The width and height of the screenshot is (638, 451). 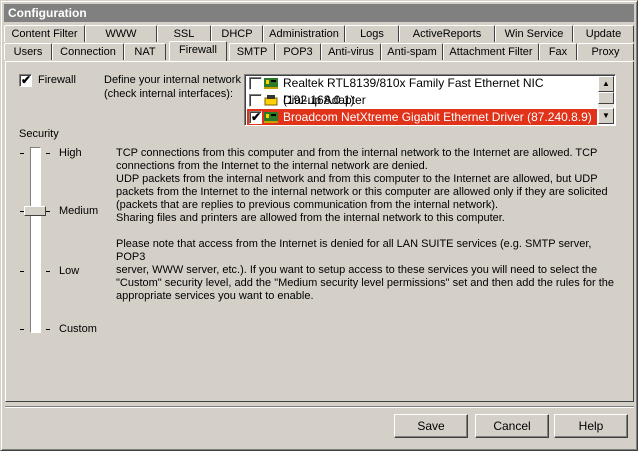 I want to click on level-high: High, so click(x=70, y=153).